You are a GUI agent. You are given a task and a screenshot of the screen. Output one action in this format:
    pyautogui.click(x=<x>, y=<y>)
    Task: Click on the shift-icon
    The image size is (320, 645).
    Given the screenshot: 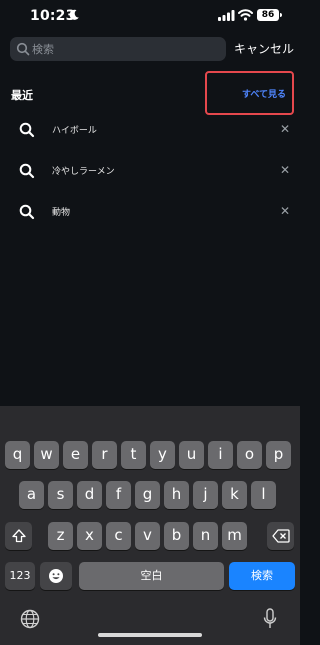 What is the action you would take?
    pyautogui.click(x=18, y=536)
    